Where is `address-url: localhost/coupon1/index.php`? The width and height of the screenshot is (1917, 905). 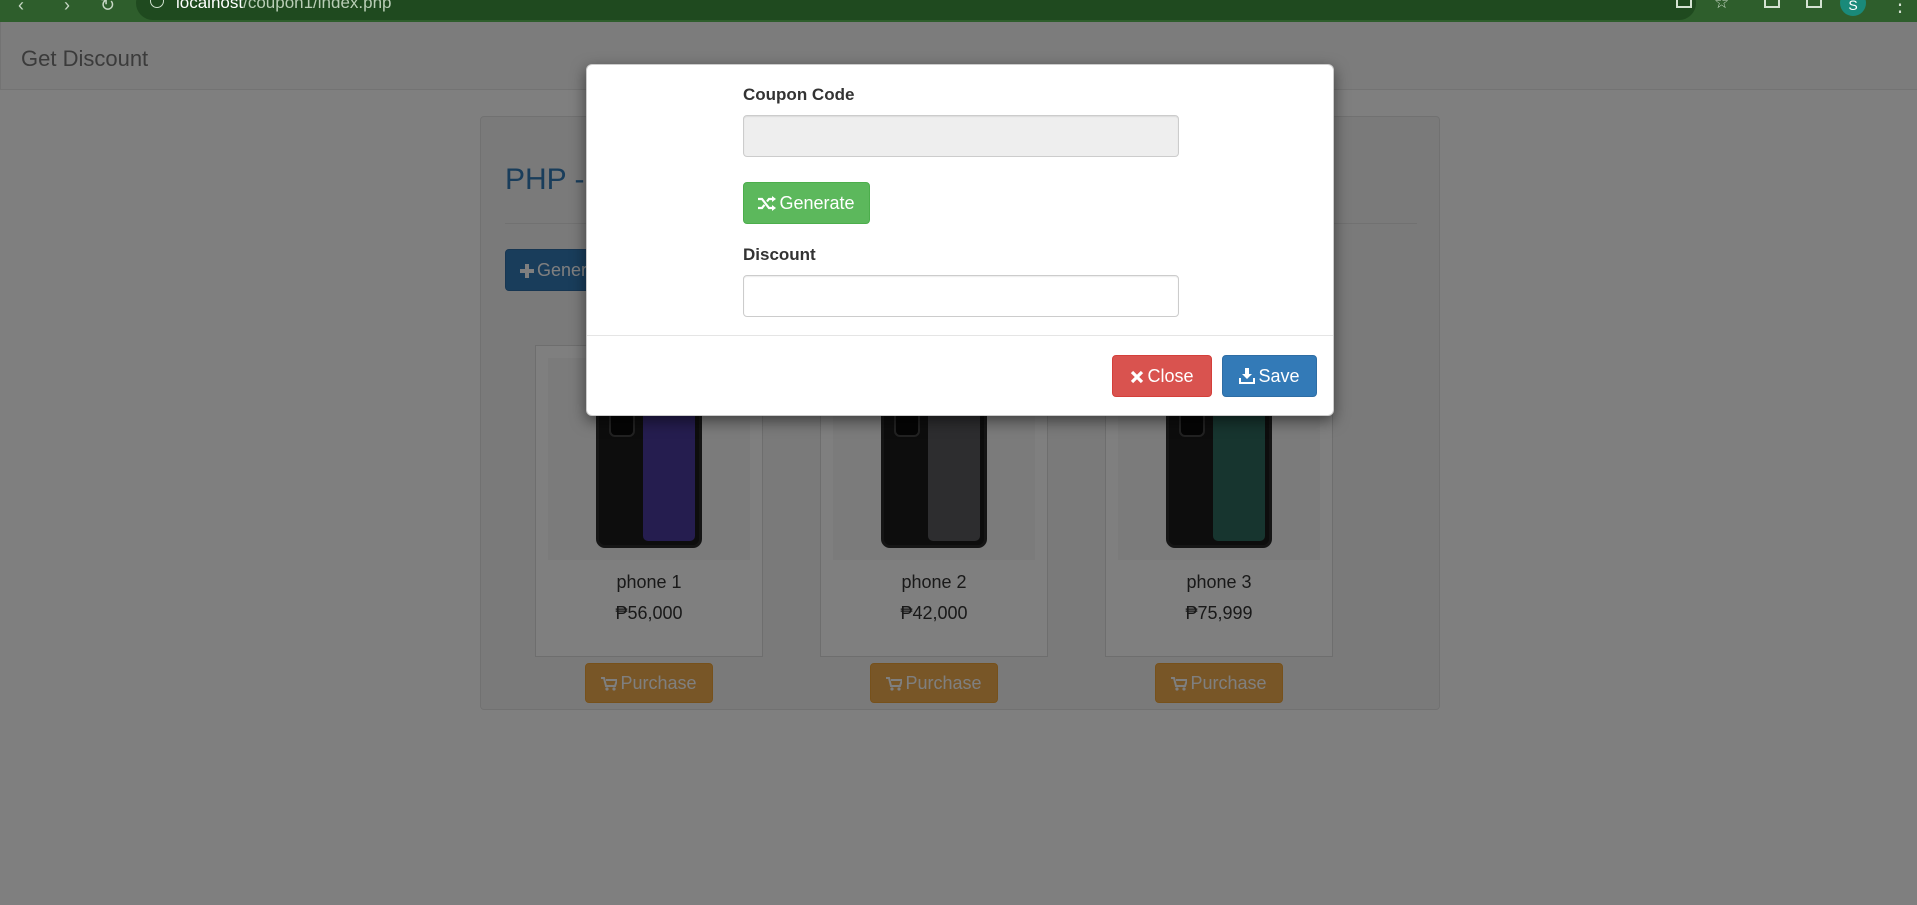
address-url: localhost/coupon1/index.php is located at coordinates (284, 6).